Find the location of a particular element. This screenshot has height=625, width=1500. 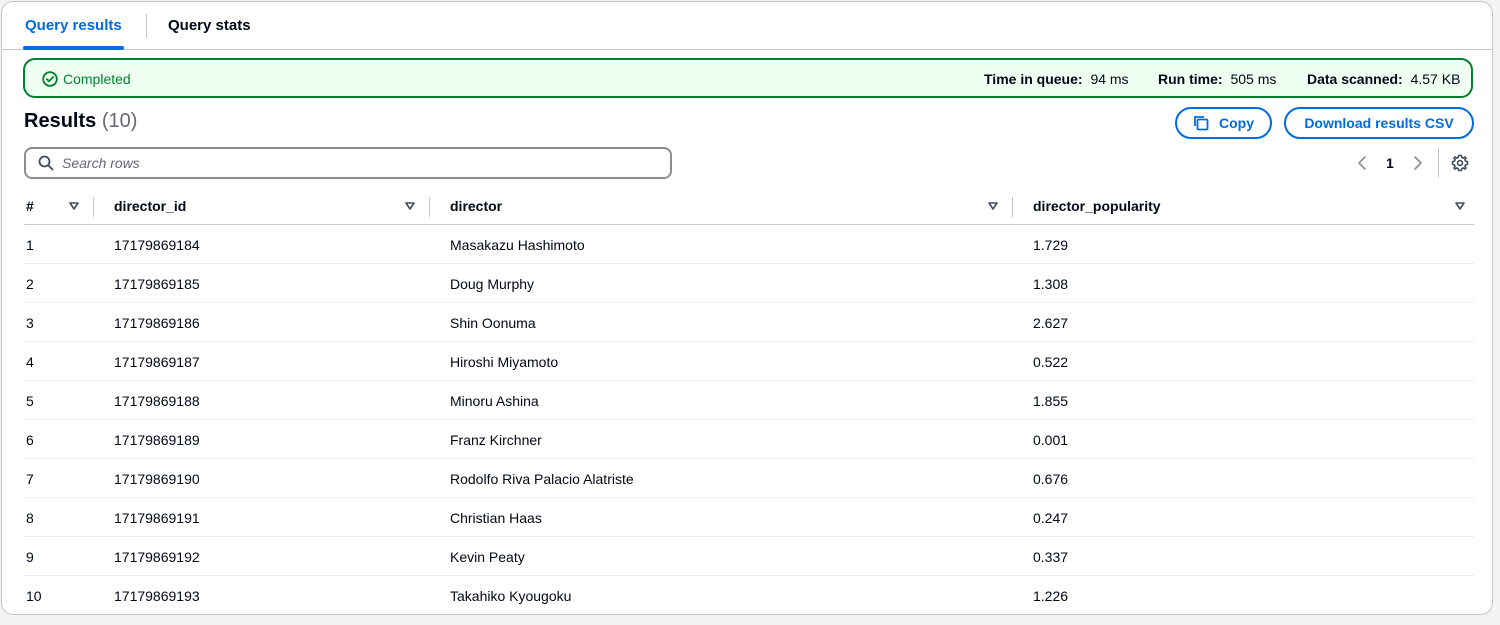

cell-director-popularity: 0.676 is located at coordinates (1051, 479).